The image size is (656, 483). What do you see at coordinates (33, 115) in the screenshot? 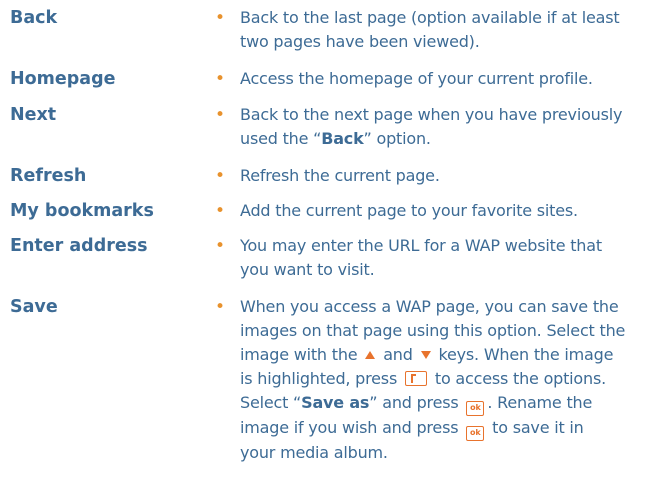
I see `option-term: Next` at bounding box center [33, 115].